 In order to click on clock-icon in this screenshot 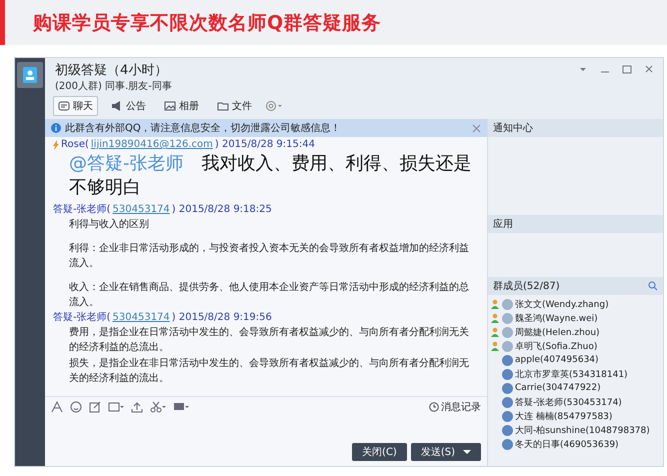, I will do `click(434, 407)`.